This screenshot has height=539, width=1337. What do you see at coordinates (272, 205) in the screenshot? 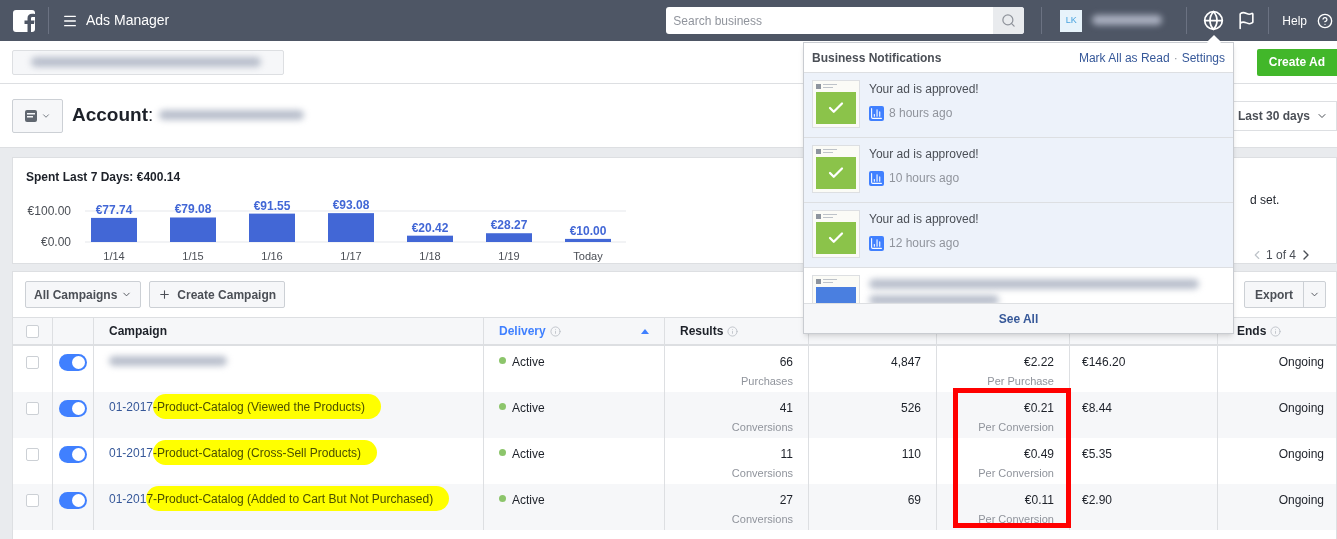
I see `bar-value: €91.55` at bounding box center [272, 205].